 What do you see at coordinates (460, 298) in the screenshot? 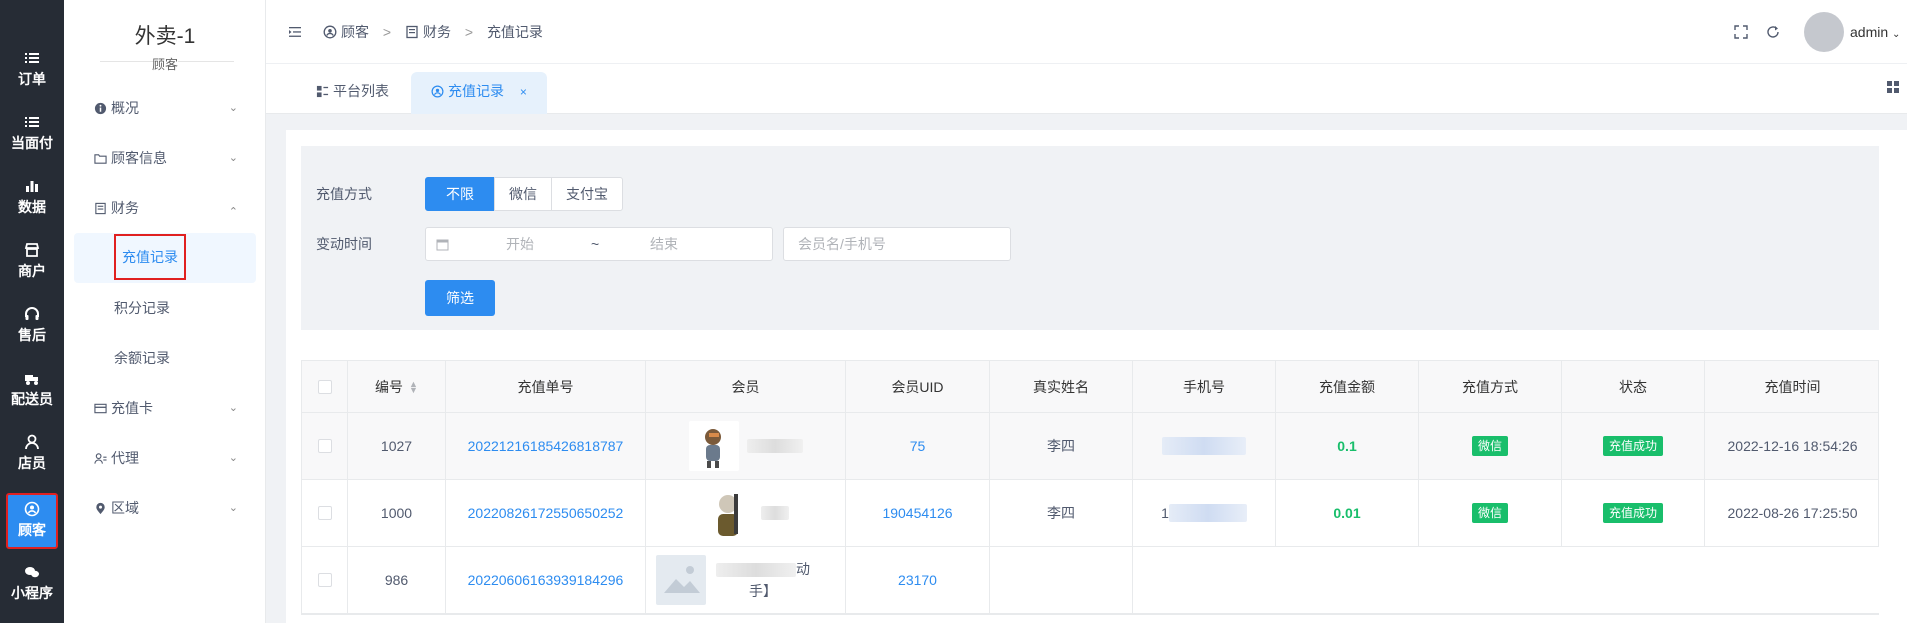
I see `filter-button: 筛选` at bounding box center [460, 298].